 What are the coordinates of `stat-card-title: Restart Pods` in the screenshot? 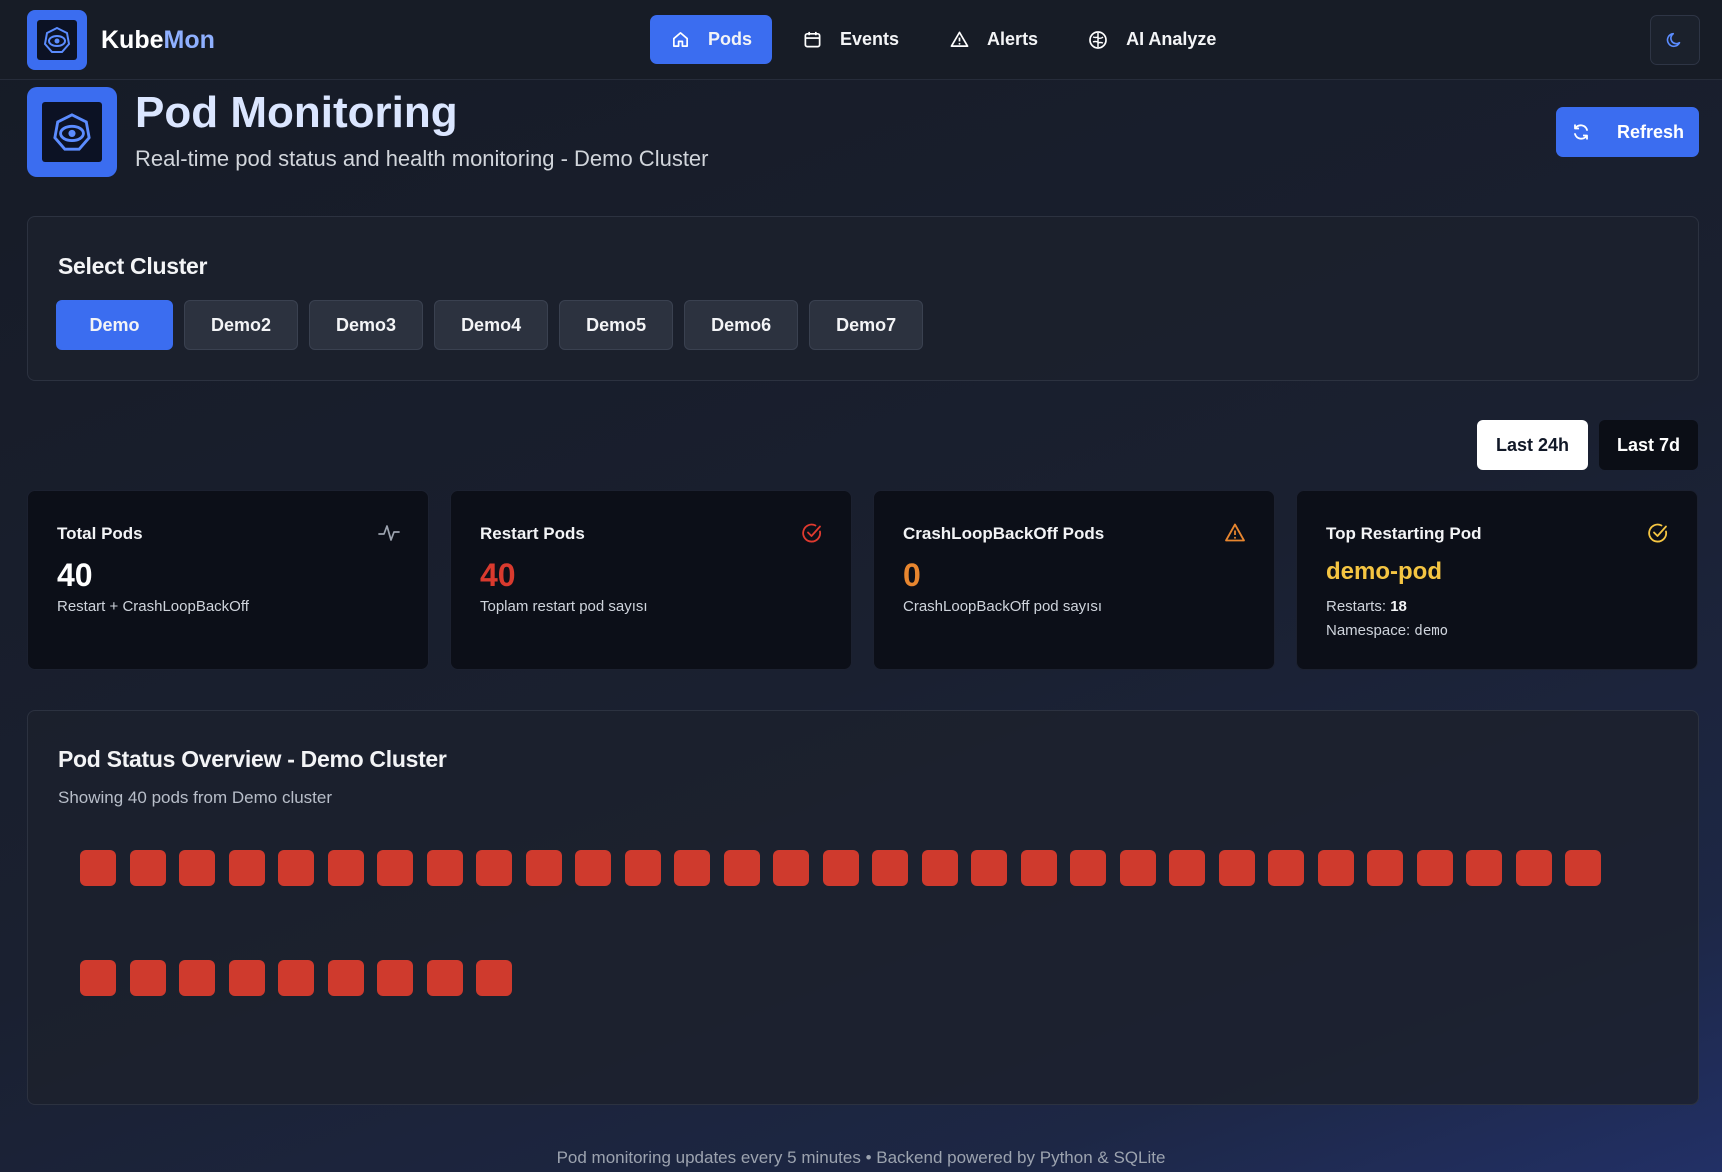 It's located at (532, 533).